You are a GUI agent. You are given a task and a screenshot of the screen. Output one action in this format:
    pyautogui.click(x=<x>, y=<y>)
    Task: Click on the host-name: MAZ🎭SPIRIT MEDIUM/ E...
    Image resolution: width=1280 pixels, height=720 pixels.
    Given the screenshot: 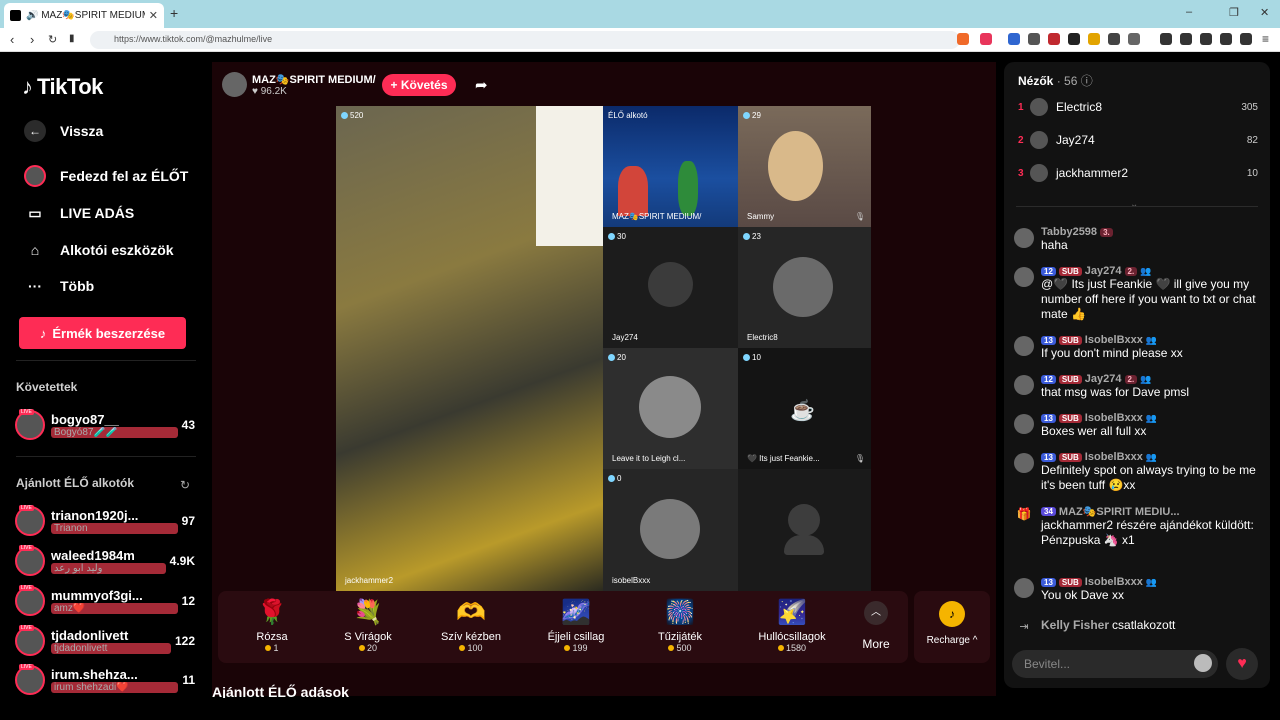 What is the action you would take?
    pyautogui.click(x=315, y=79)
    